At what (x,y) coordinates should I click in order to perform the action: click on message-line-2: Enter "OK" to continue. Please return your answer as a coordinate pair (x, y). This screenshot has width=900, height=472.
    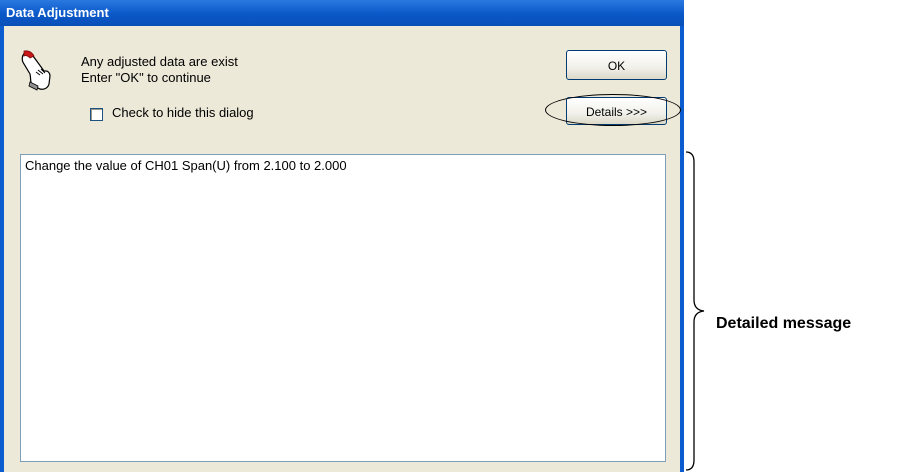
    Looking at the image, I should click on (146, 77).